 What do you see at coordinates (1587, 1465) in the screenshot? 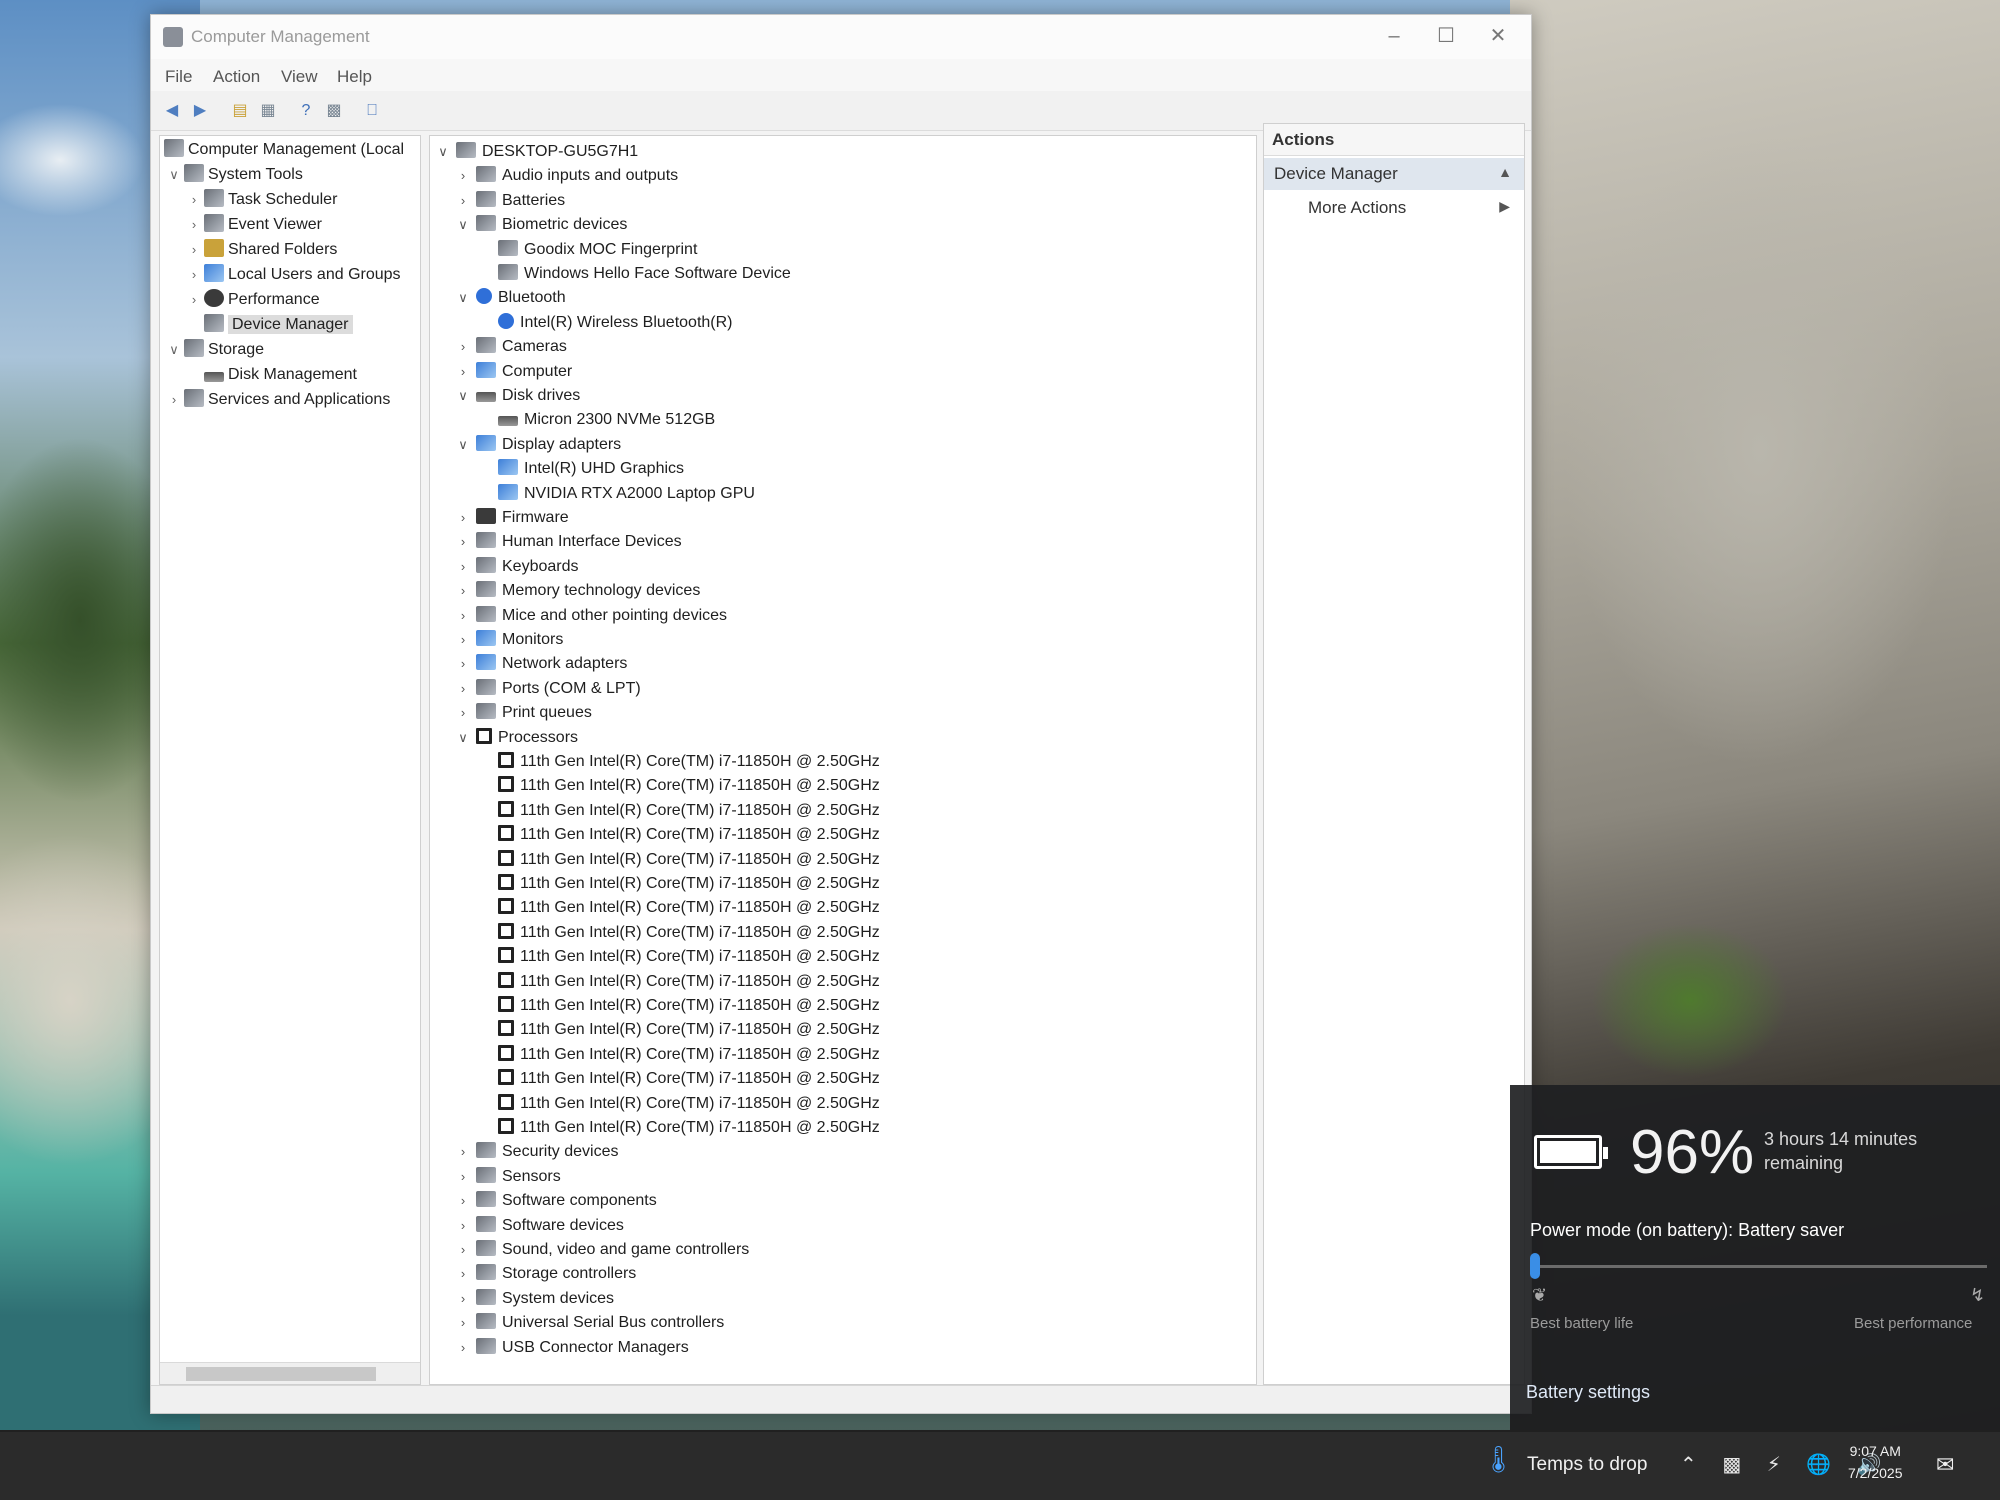
I see `weather-widget: Temps to drop` at bounding box center [1587, 1465].